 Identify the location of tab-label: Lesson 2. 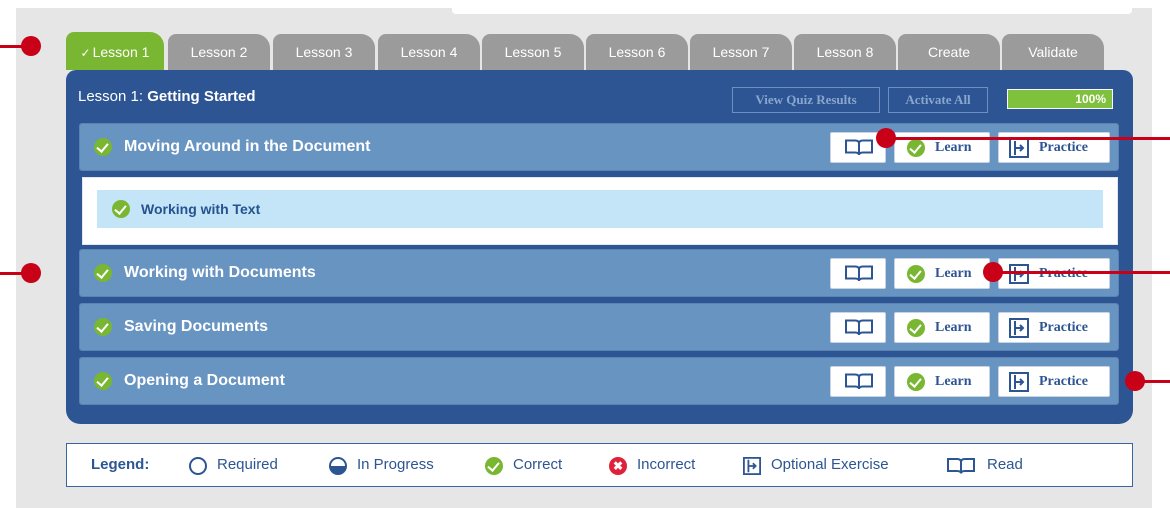
(219, 52).